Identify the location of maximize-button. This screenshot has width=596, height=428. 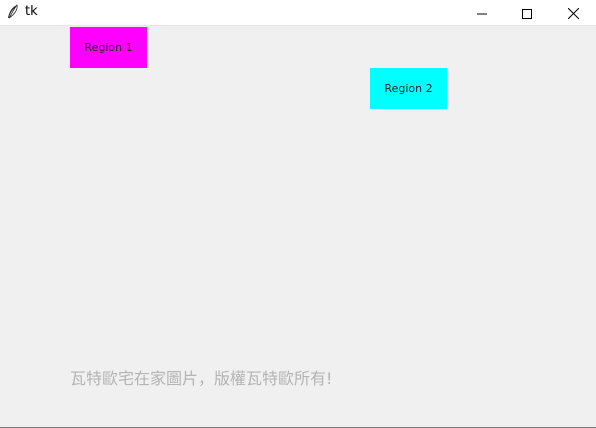
(527, 13).